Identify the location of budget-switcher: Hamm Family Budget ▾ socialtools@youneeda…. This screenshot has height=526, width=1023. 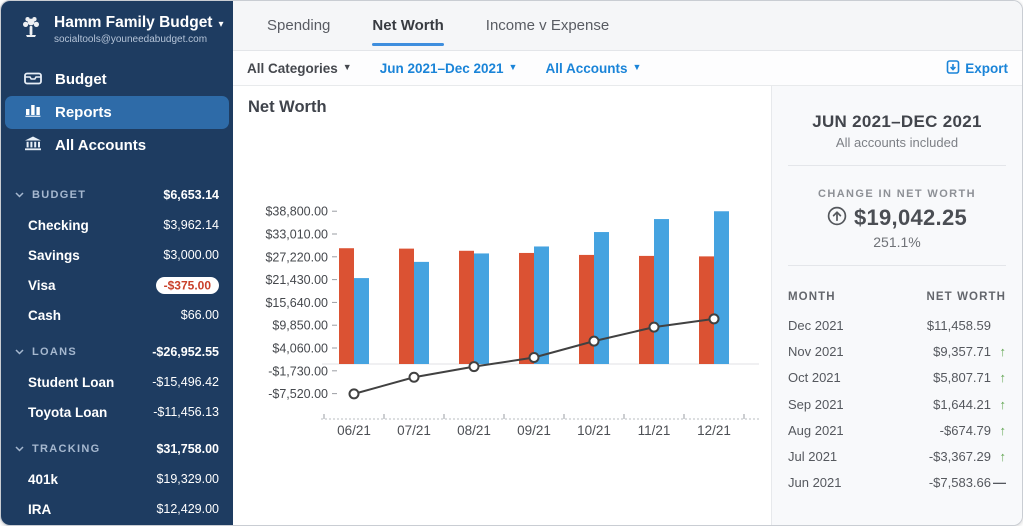
(117, 27).